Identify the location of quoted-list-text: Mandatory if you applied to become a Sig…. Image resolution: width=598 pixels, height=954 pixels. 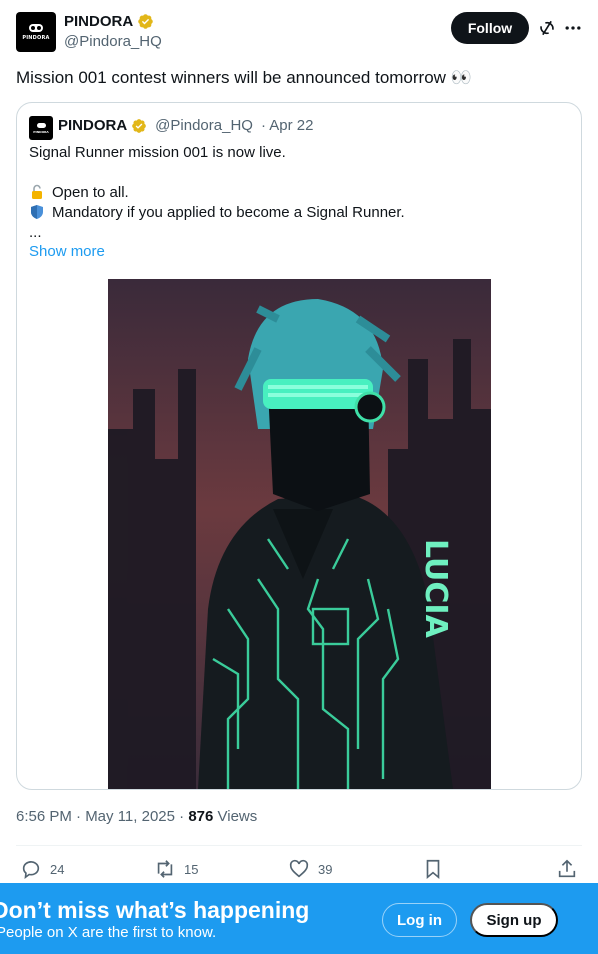
(228, 212).